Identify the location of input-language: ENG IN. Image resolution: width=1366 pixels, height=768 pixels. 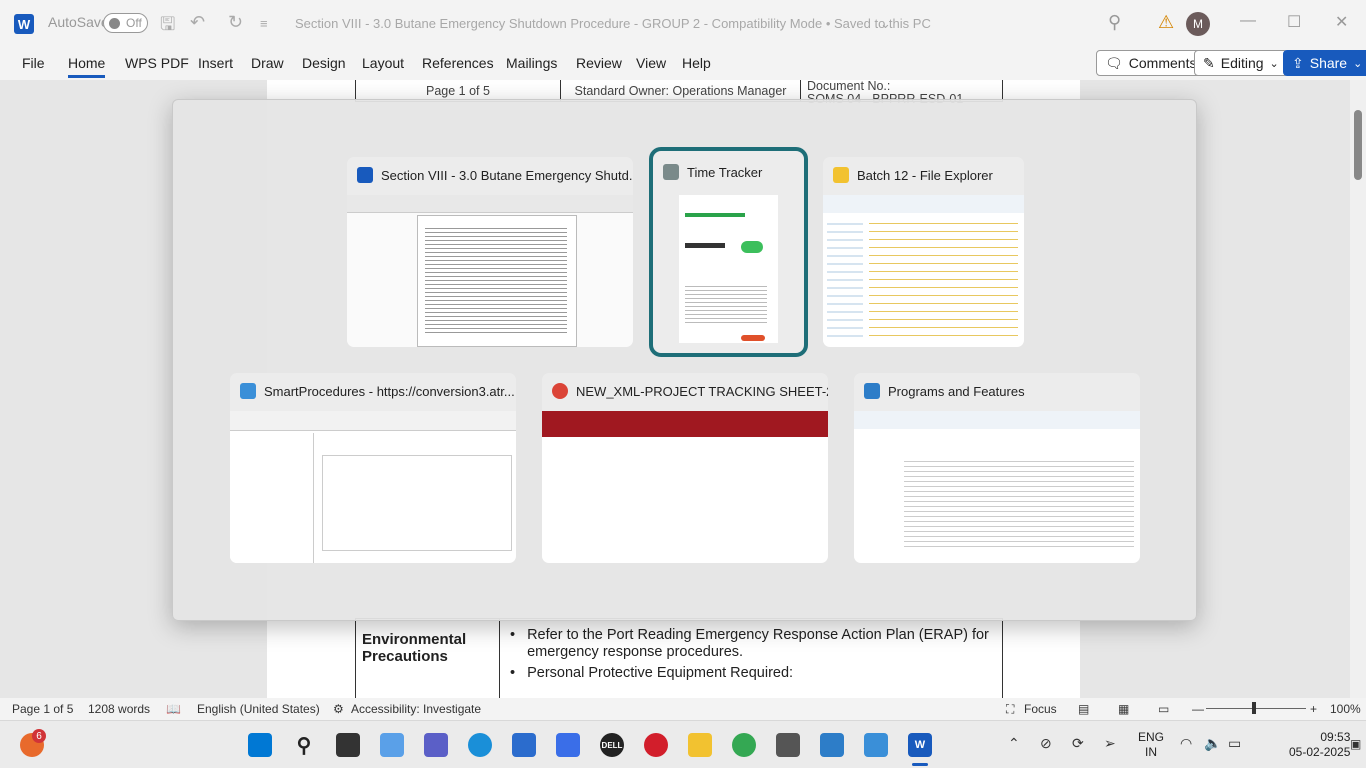
(1151, 745).